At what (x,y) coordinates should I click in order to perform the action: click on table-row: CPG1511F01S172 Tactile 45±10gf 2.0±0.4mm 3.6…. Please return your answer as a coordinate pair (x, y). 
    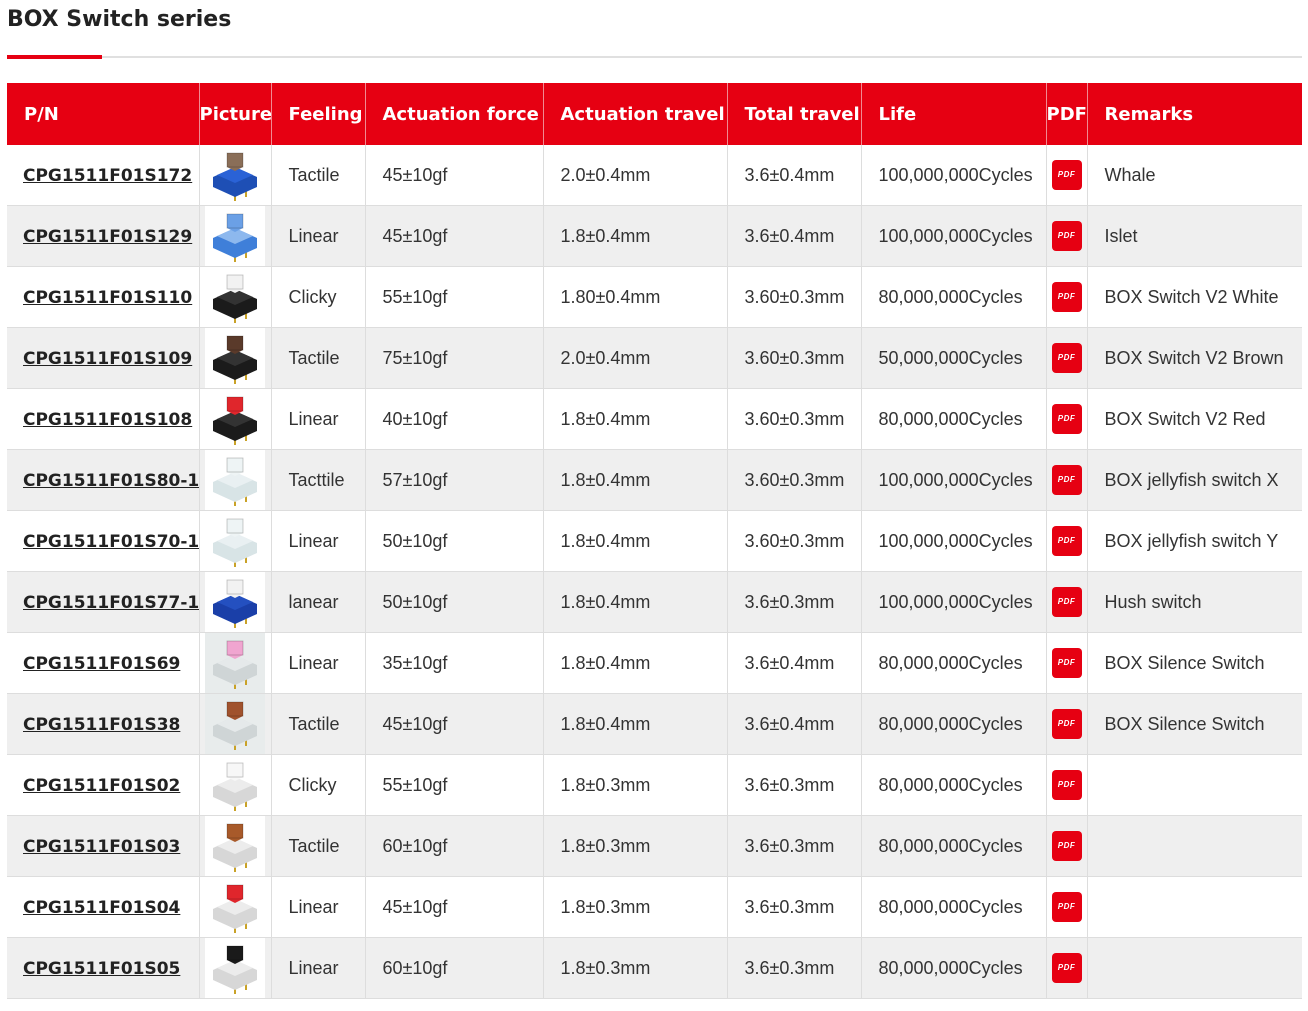
    Looking at the image, I should click on (654, 175).